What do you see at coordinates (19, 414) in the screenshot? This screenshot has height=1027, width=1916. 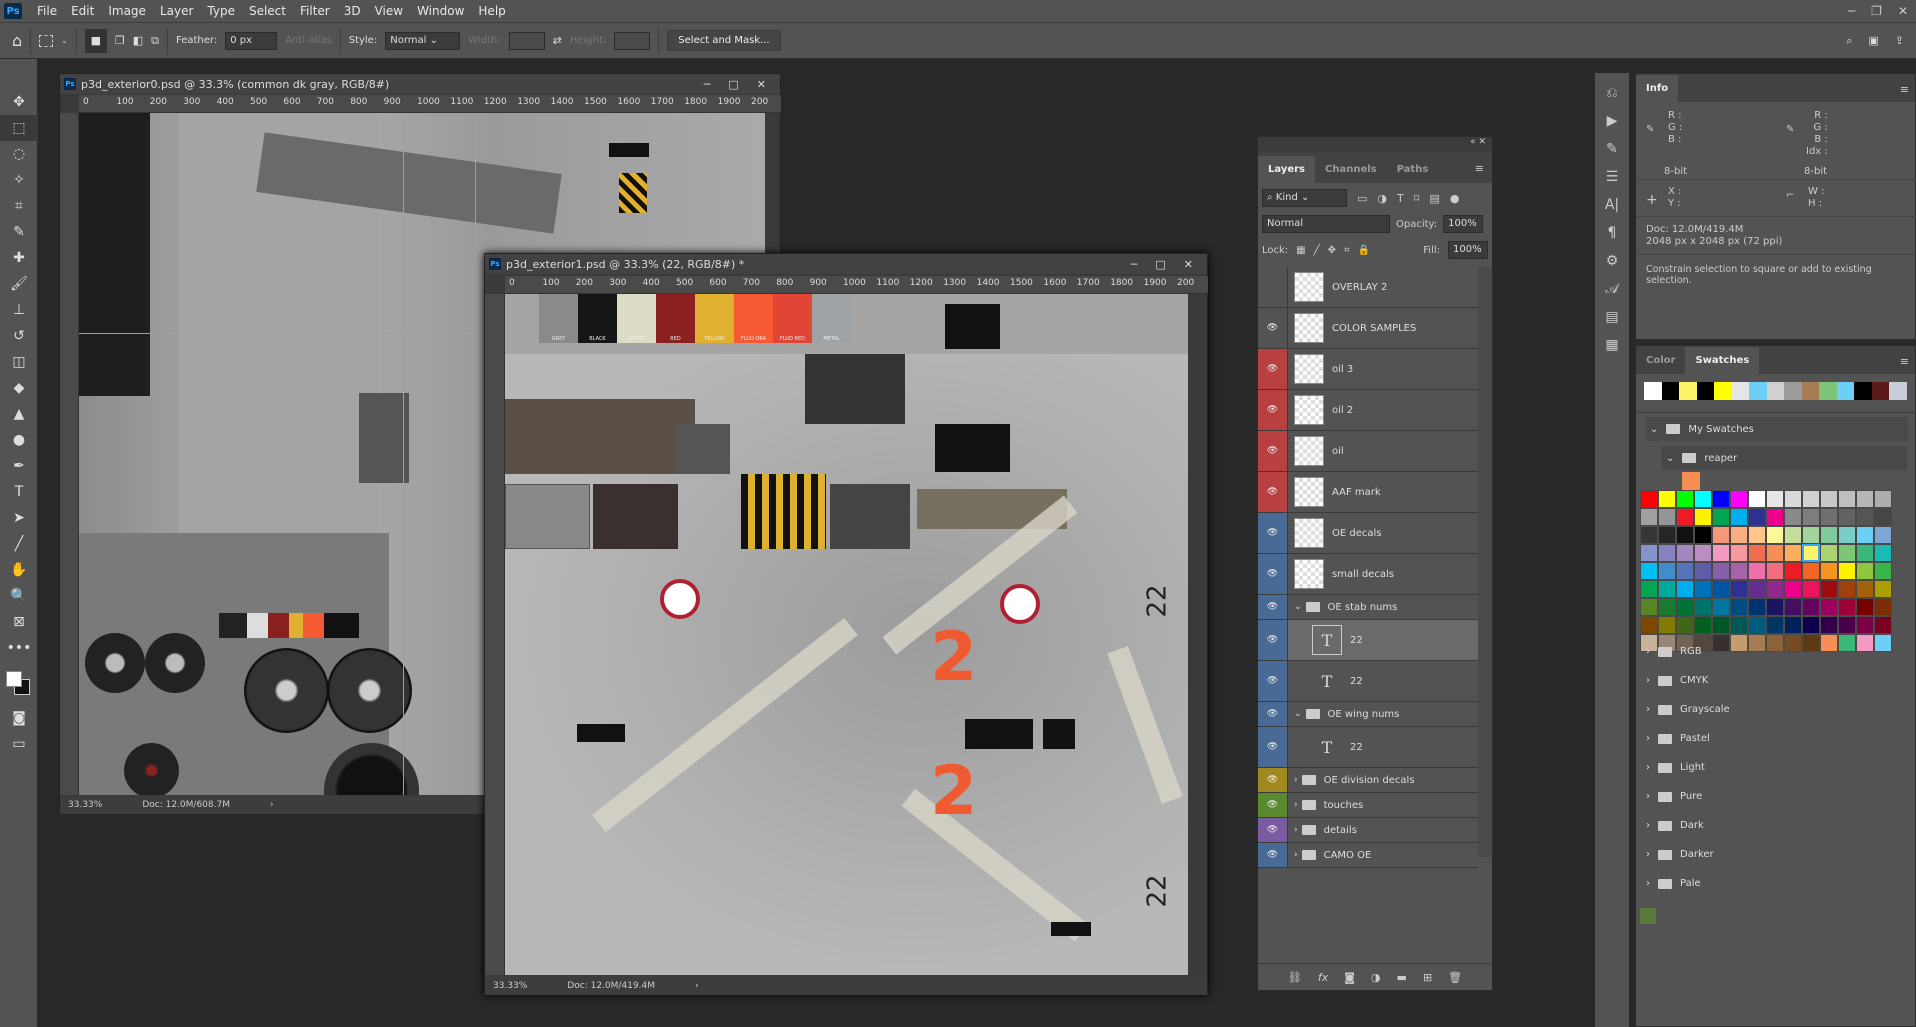 I see `blur-tool-icon: ▲` at bounding box center [19, 414].